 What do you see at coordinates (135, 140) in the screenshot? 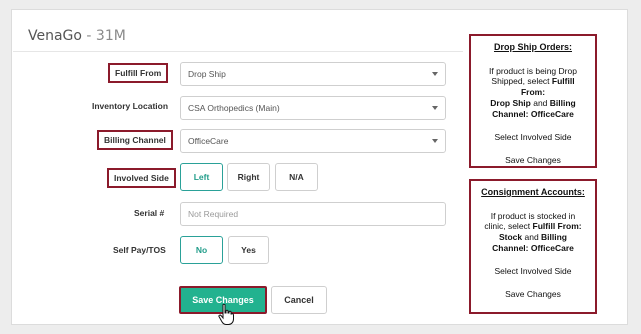
I see `billing-channel-label: Billing Channel` at bounding box center [135, 140].